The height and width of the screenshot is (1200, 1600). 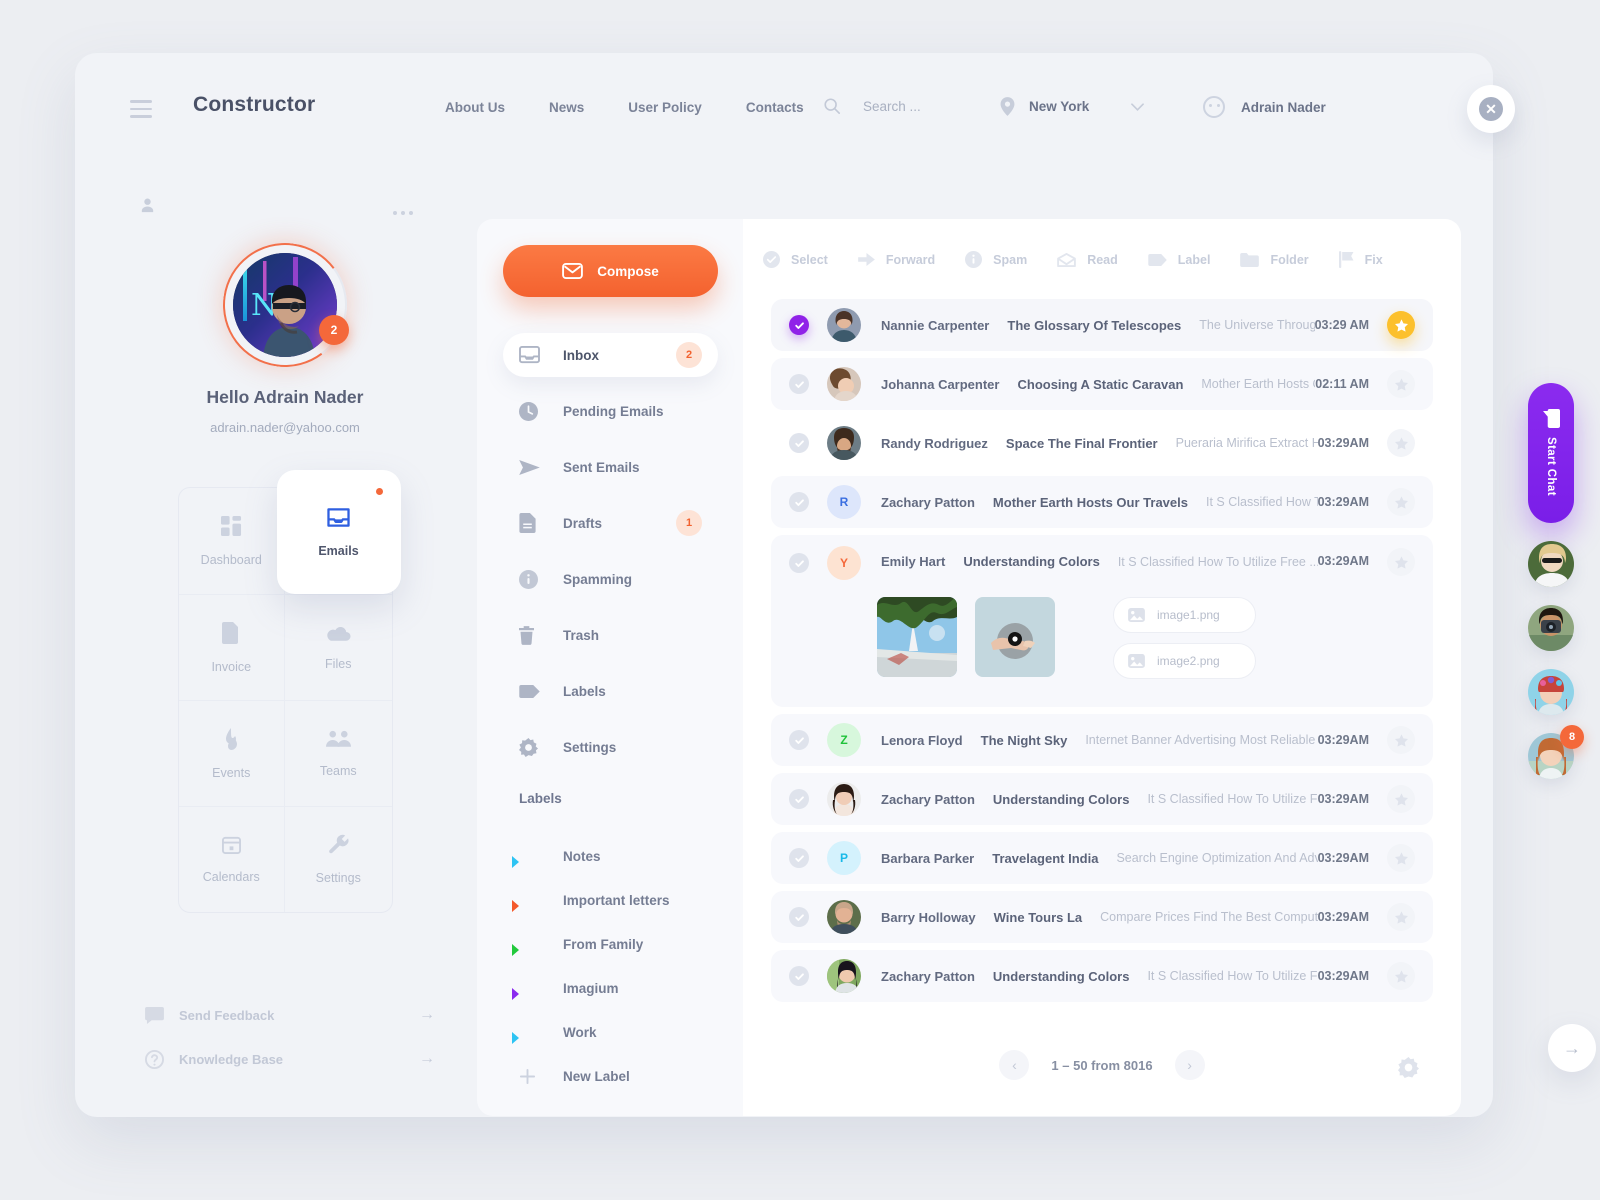 I want to click on toolbar-forward: Forward, so click(x=896, y=259).